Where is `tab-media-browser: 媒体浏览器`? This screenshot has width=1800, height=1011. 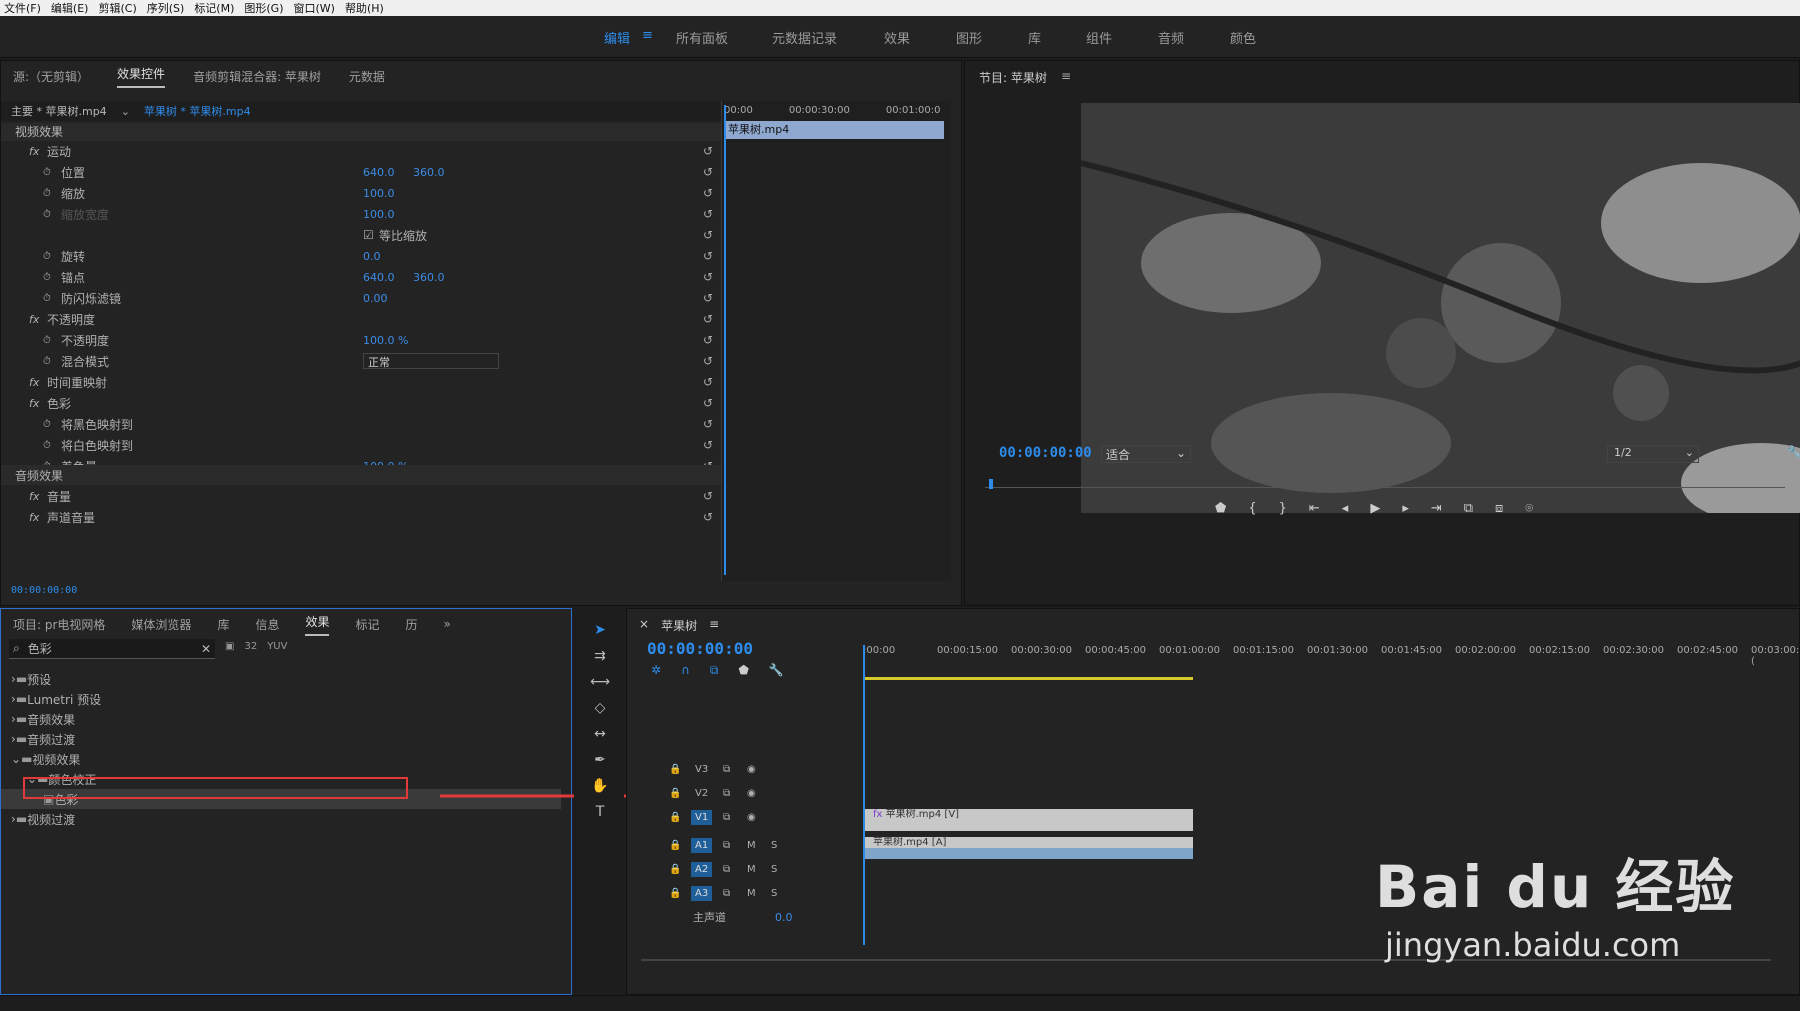
tab-media-browser: 媒体浏览器 is located at coordinates (161, 624).